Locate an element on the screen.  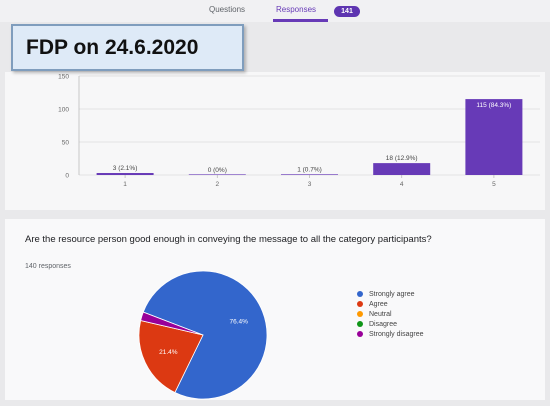
responses-count-badge: 141 is located at coordinates (347, 11).